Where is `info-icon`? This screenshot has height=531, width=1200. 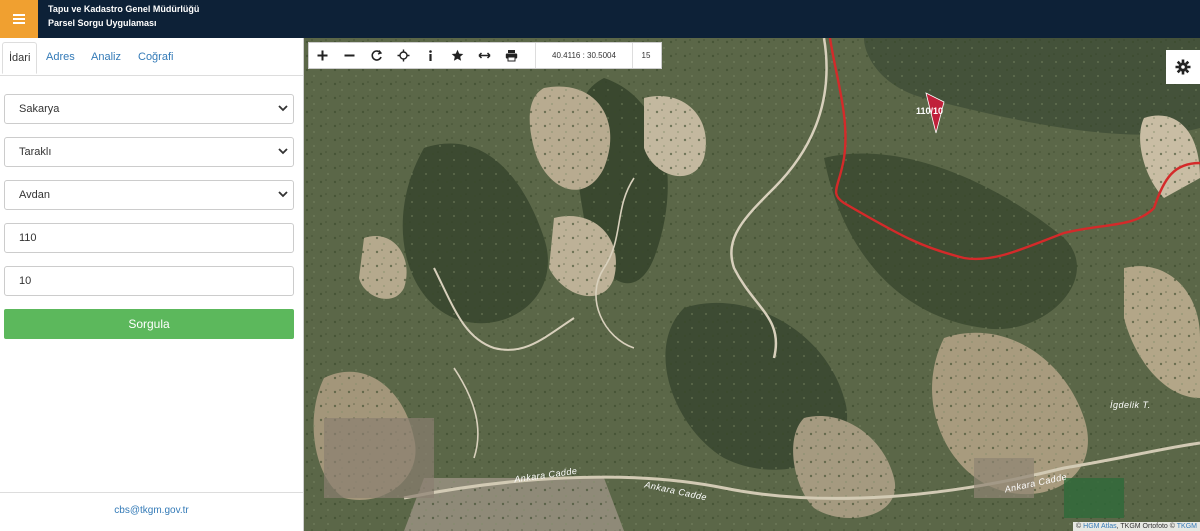 info-icon is located at coordinates (430, 55).